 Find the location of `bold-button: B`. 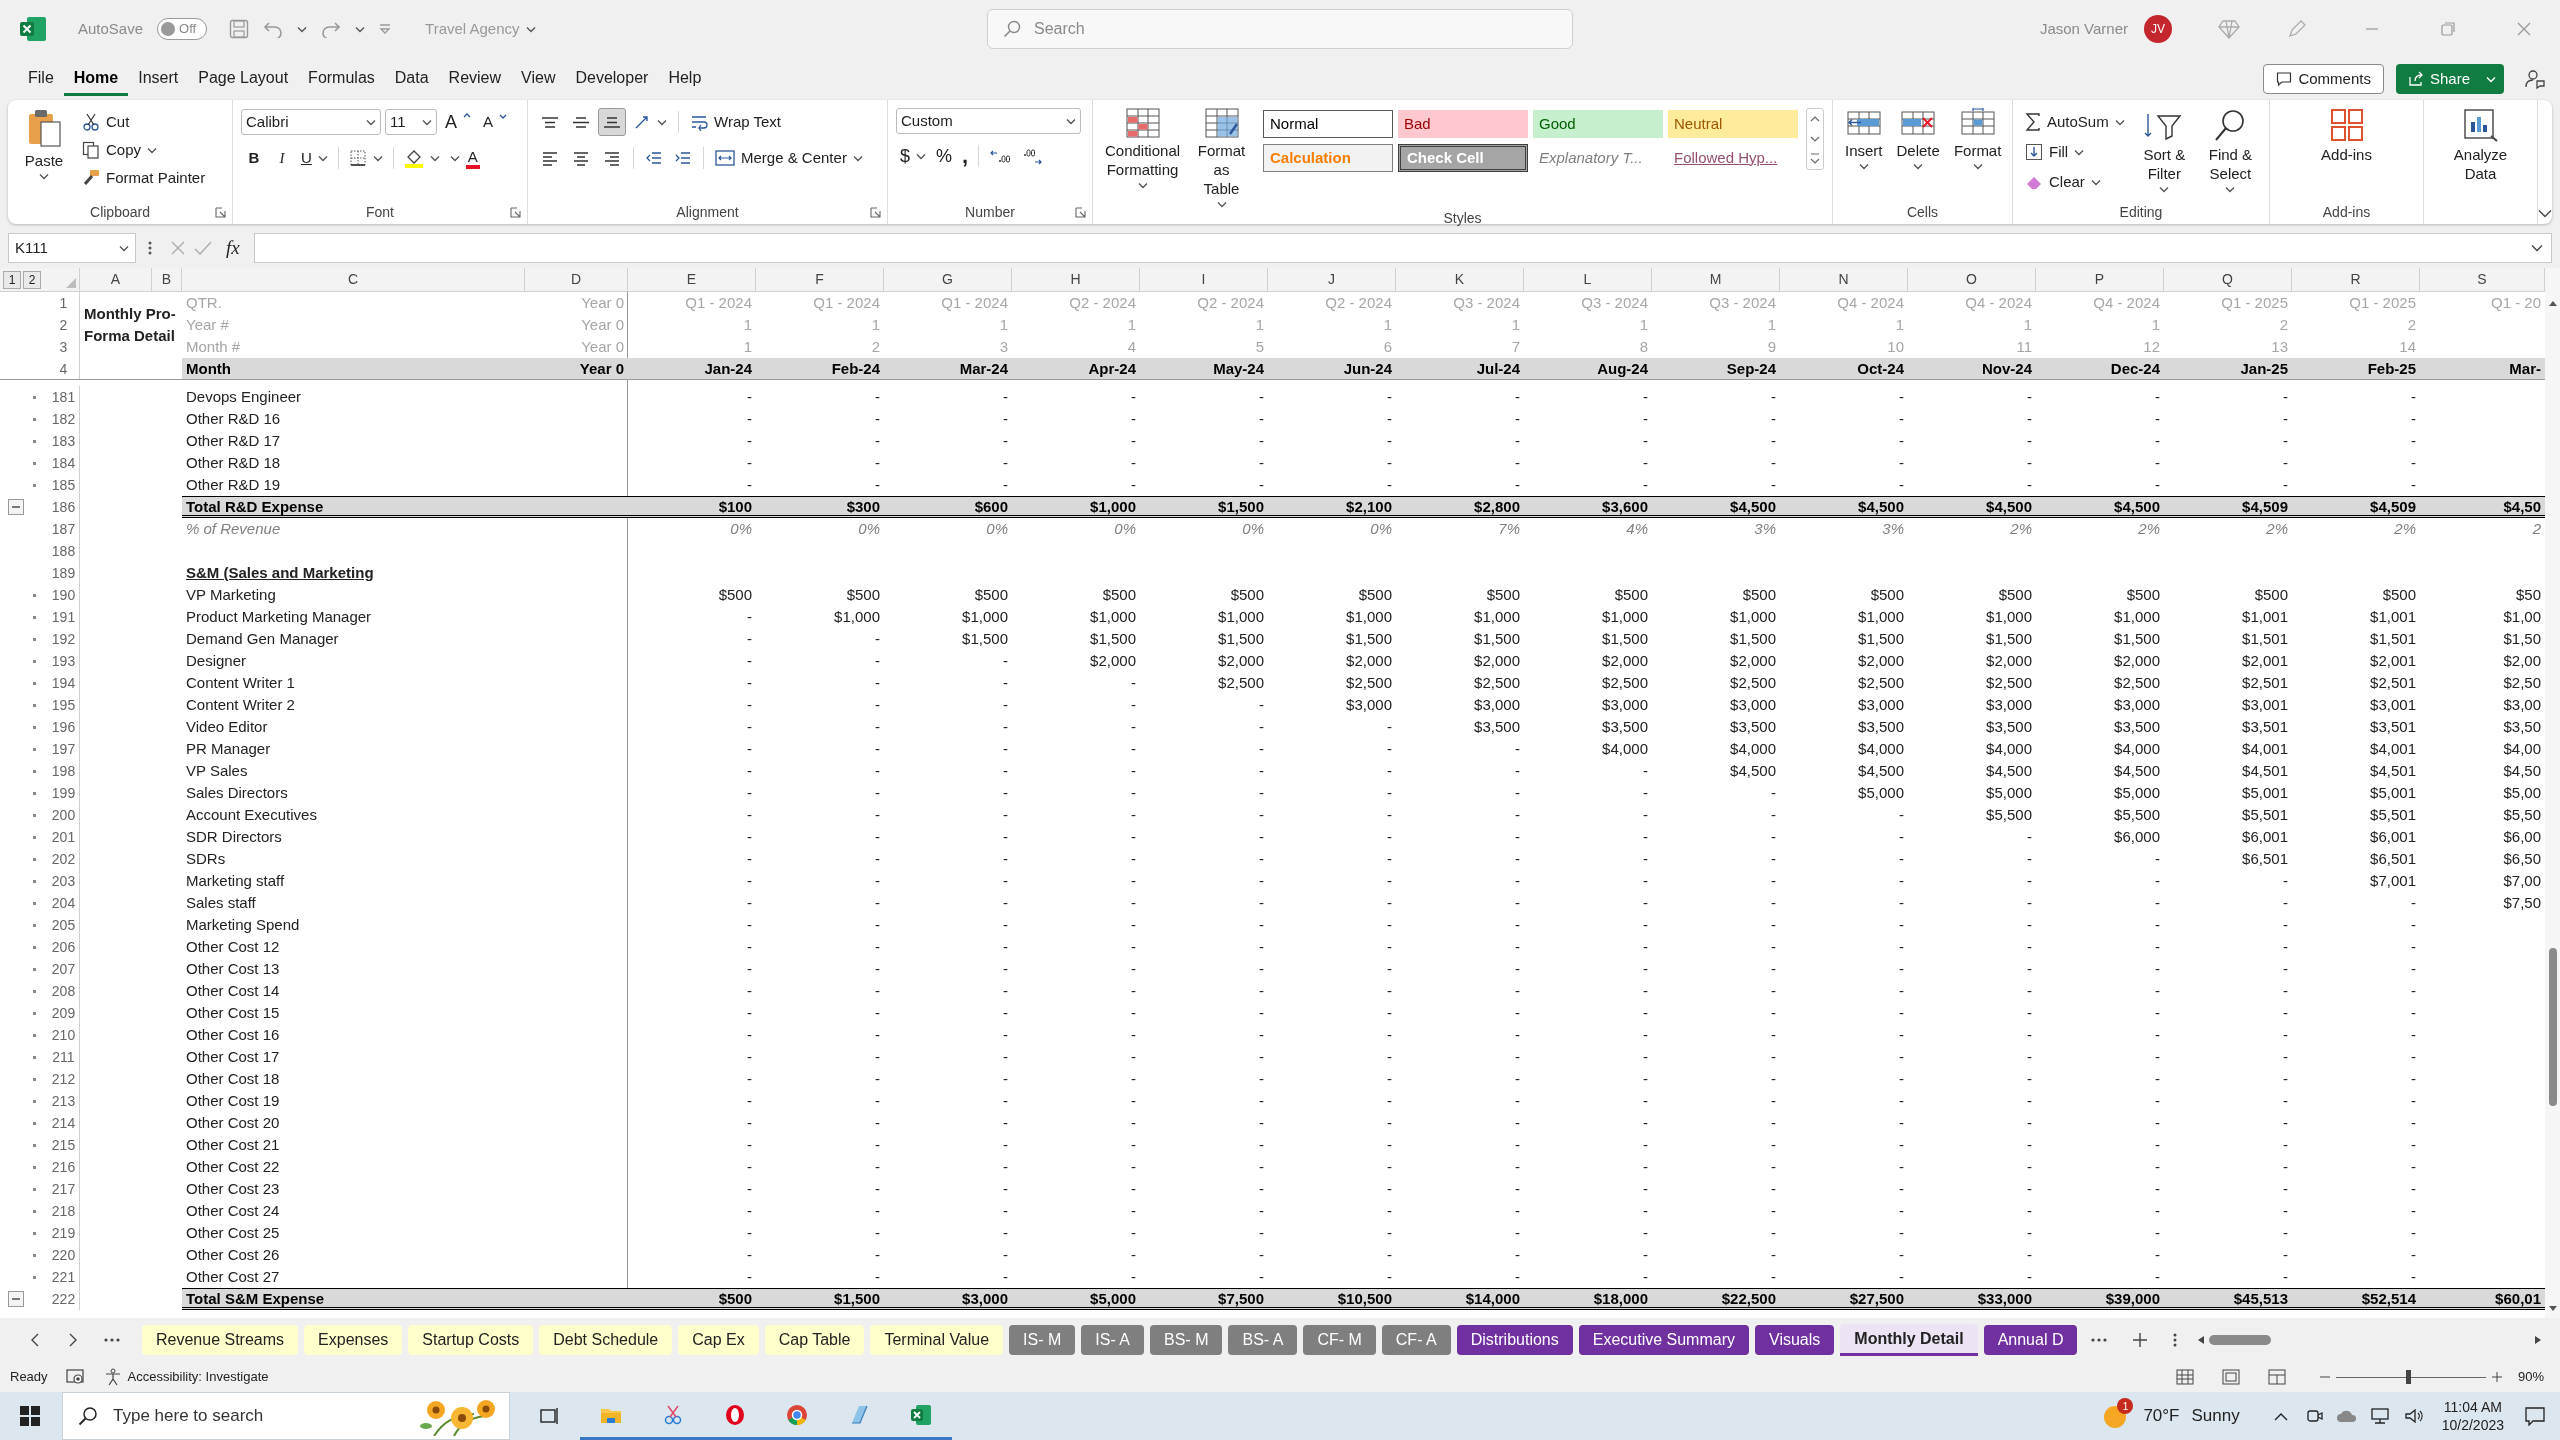

bold-button: B is located at coordinates (254, 158).